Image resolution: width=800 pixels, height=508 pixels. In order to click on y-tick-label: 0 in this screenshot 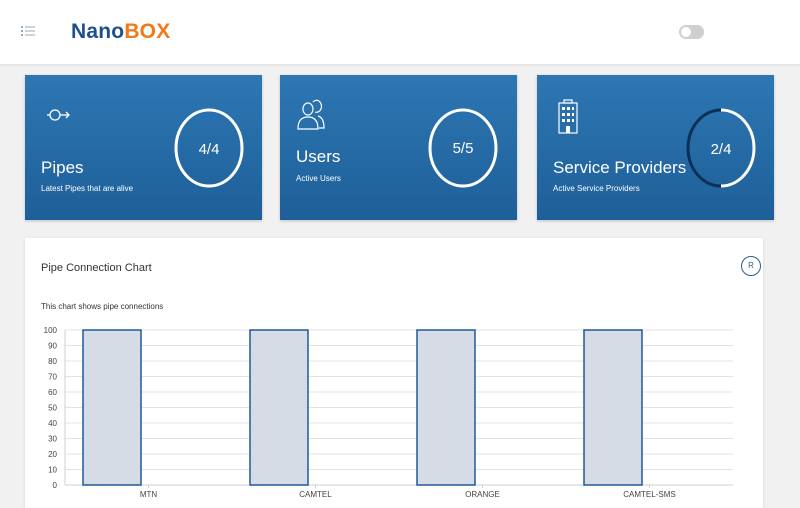, I will do `click(55, 485)`.